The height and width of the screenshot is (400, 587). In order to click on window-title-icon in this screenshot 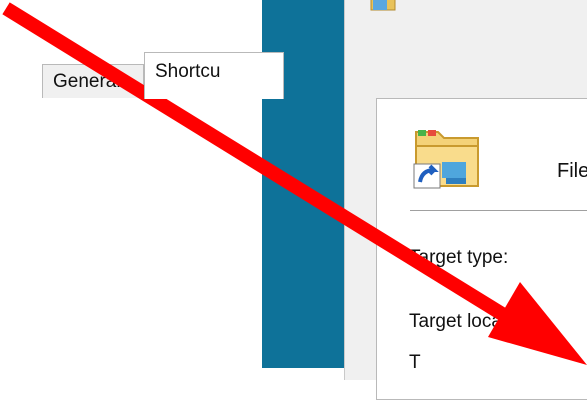, I will do `click(383, 5)`.